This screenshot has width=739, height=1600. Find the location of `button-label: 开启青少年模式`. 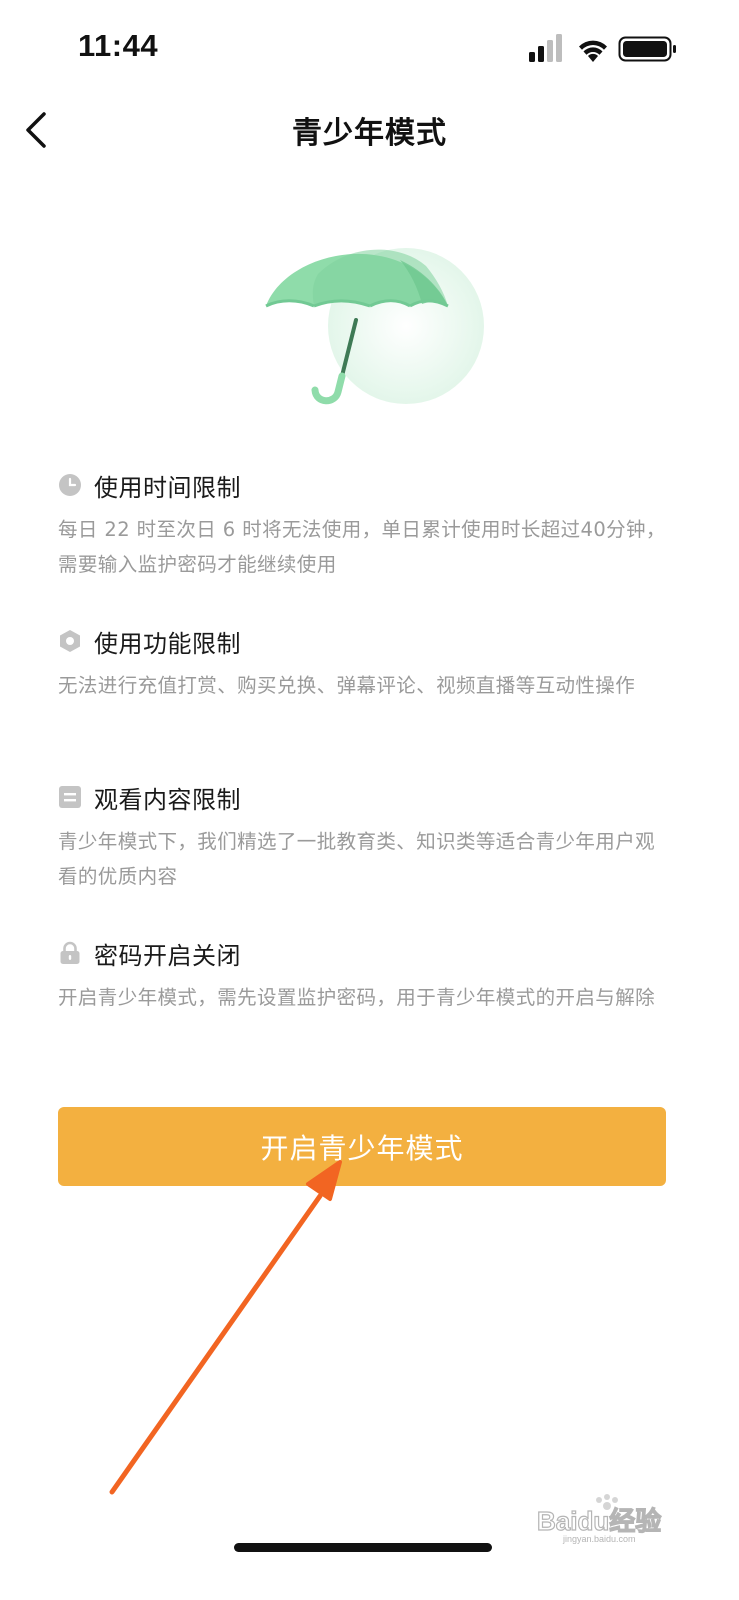

button-label: 开启青少年模式 is located at coordinates (362, 1148).